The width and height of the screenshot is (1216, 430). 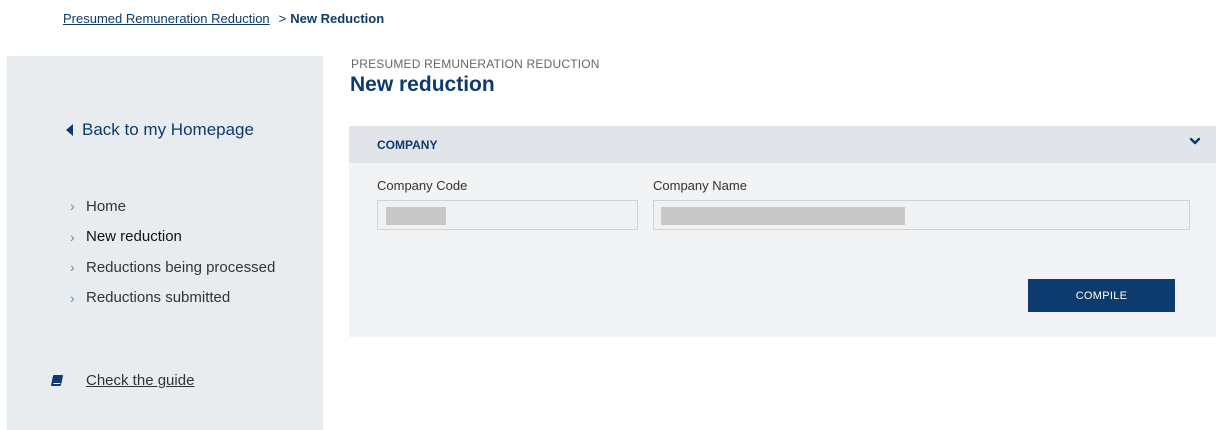 What do you see at coordinates (69, 130) in the screenshot?
I see `caret-left-icon` at bounding box center [69, 130].